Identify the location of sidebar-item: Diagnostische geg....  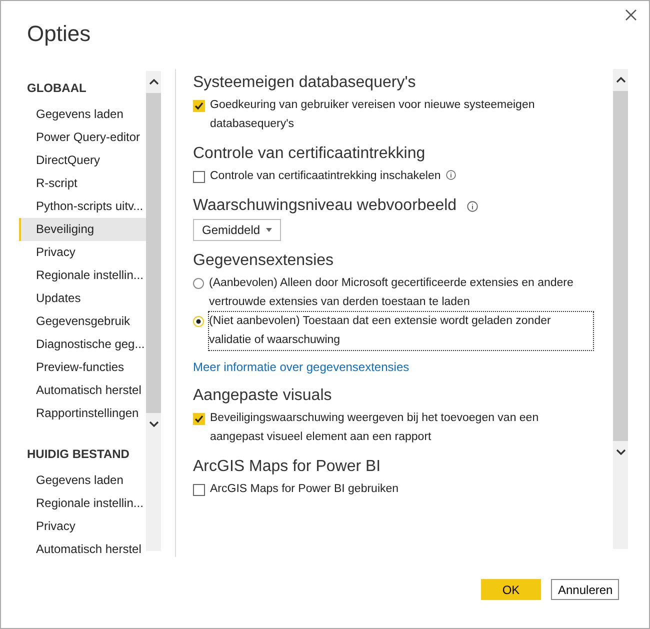
(82, 344).